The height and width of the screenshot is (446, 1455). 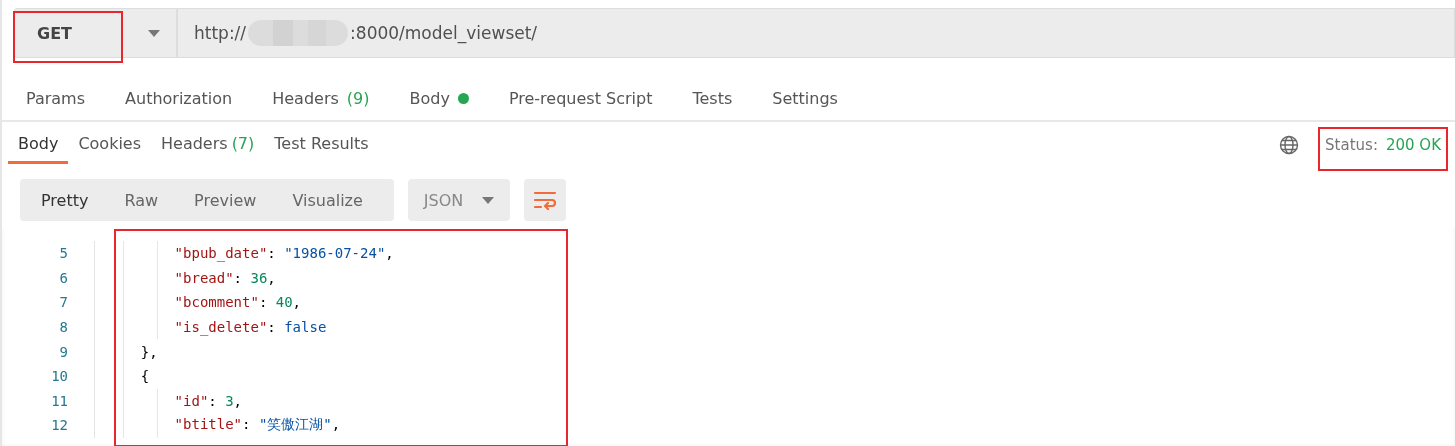 What do you see at coordinates (65, 200) in the screenshot?
I see `view-mode-tab: Pretty` at bounding box center [65, 200].